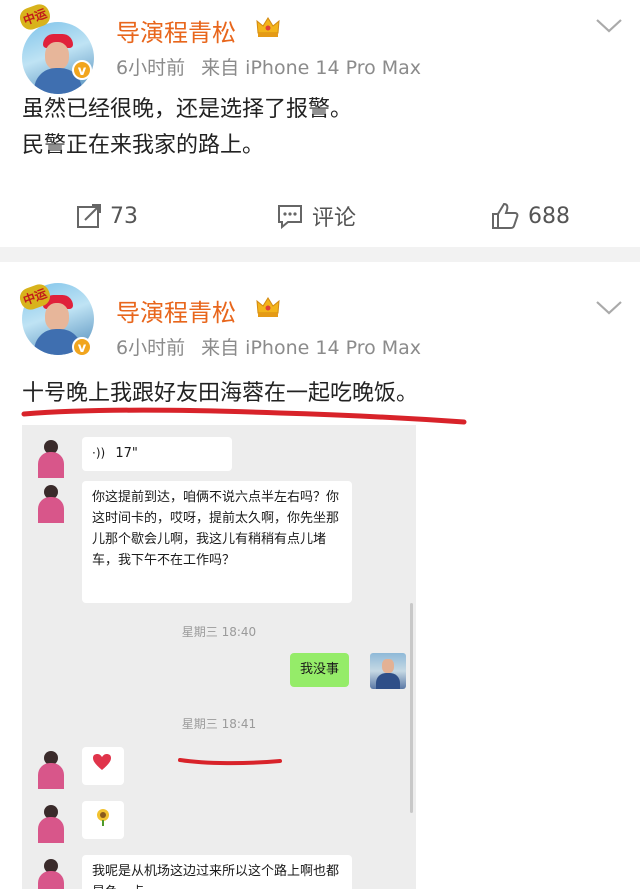 This screenshot has height=889, width=640. I want to click on message-bubble: 我呢是从机场这边过来所以这个路上啊也都是争一点, so click(217, 872).